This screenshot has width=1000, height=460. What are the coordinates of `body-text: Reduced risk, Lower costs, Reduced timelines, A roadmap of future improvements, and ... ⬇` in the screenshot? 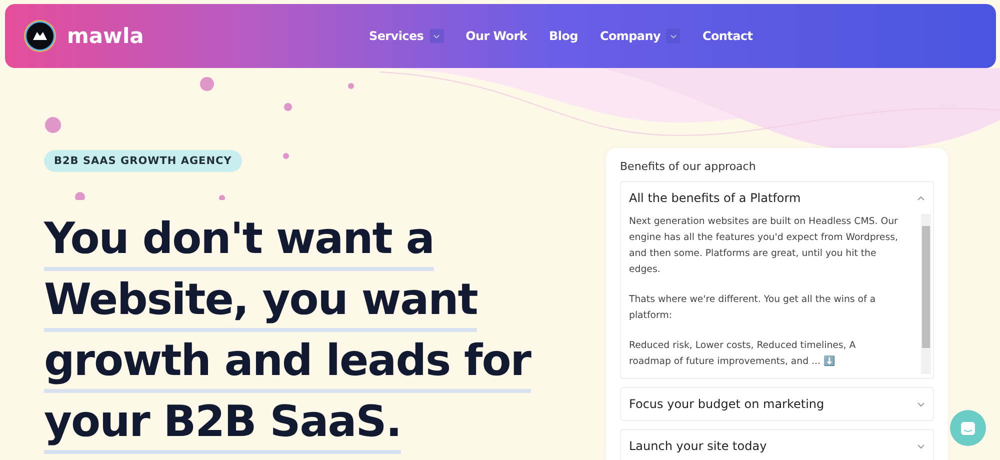 It's located at (743, 354).